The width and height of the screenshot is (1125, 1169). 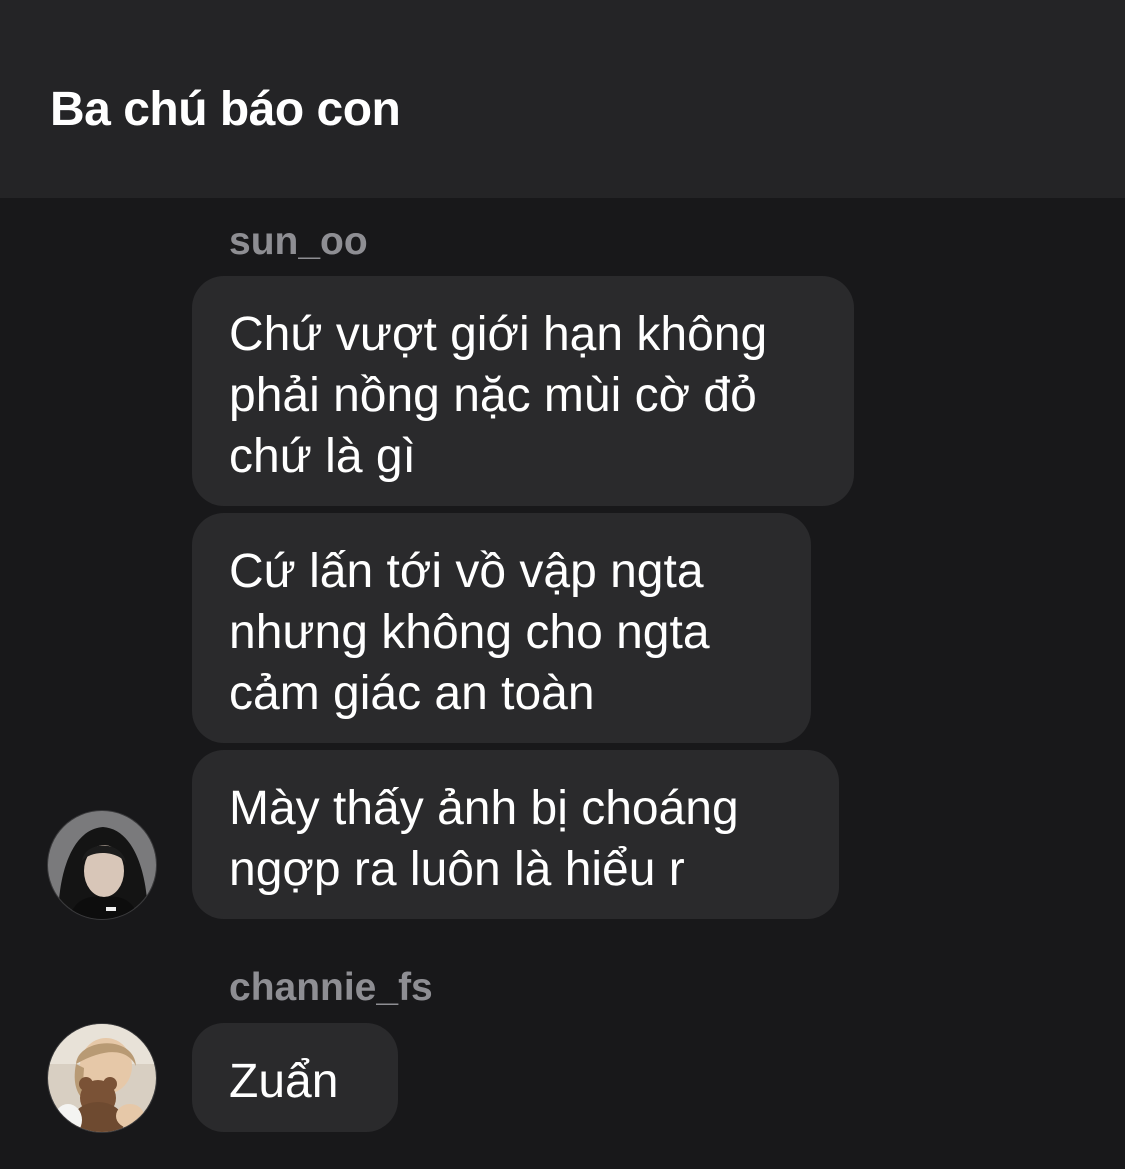 I want to click on sender-name: sun_oo, so click(x=298, y=241).